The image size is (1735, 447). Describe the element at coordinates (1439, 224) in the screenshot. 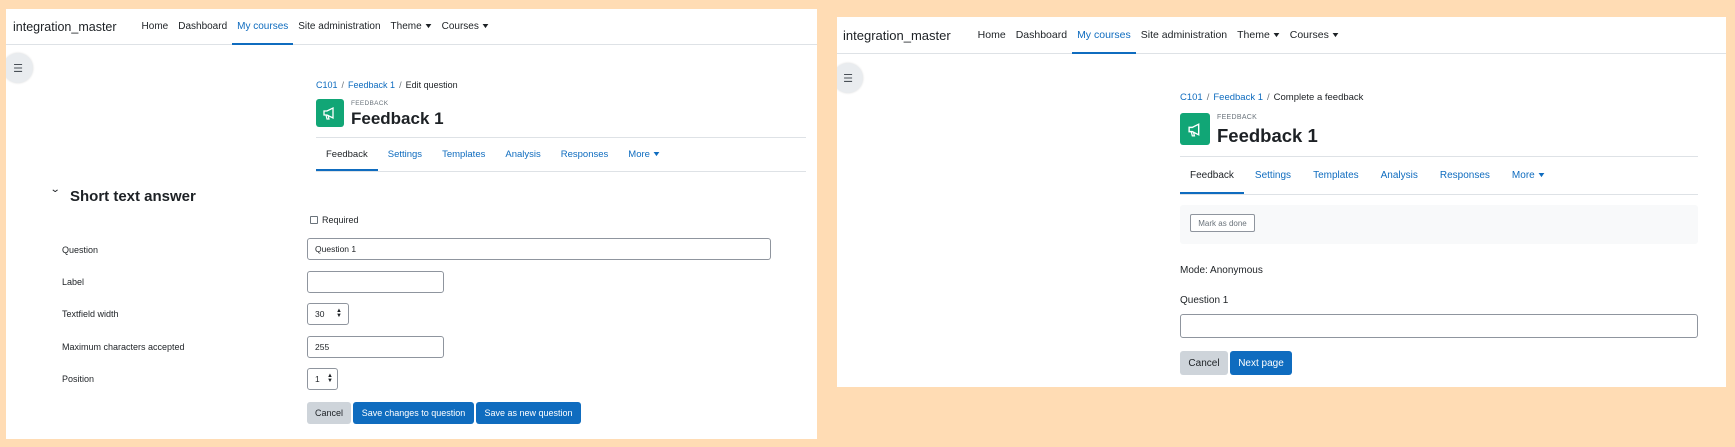

I see `completion-box` at that location.